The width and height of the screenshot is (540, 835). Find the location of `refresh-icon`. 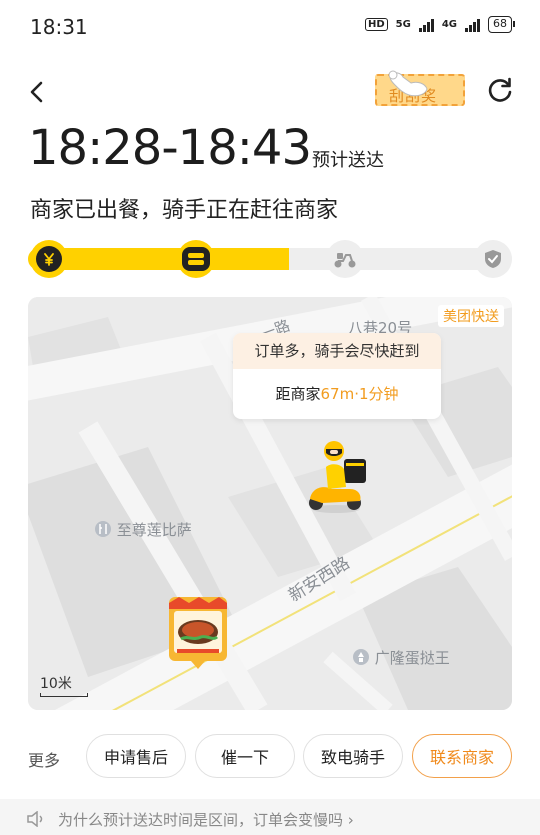

refresh-icon is located at coordinates (500, 89).